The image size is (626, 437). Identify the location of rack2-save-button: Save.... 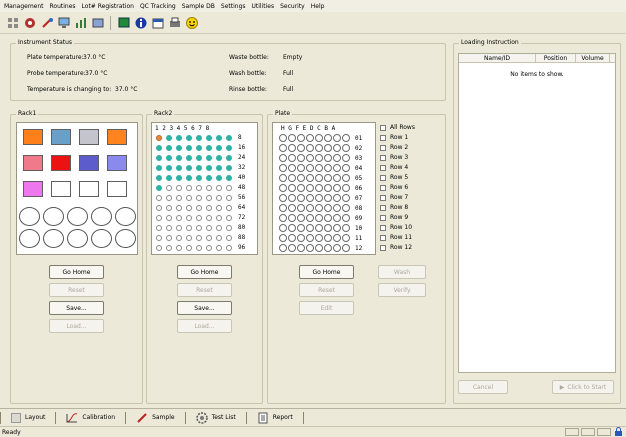
(204, 308).